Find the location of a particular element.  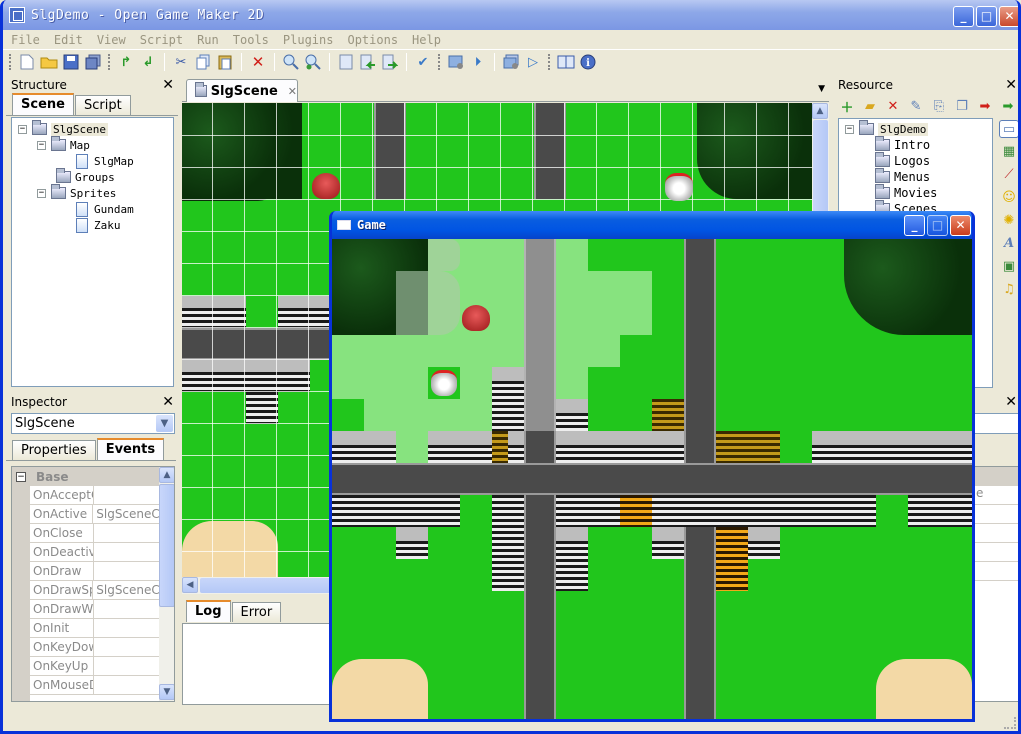

undo-icon: ↲ is located at coordinates (148, 62).